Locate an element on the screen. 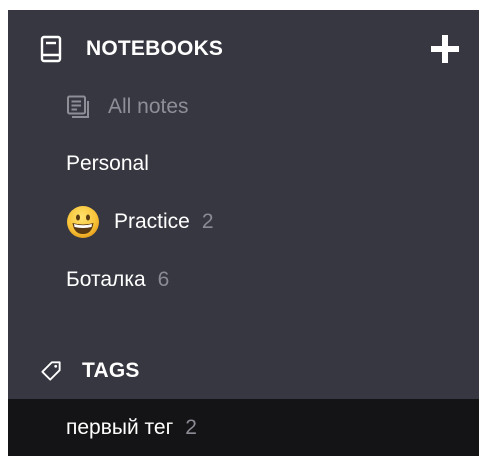 Image resolution: width=479 pixels, height=456 pixels. all-notes-item: All notes is located at coordinates (243, 107).